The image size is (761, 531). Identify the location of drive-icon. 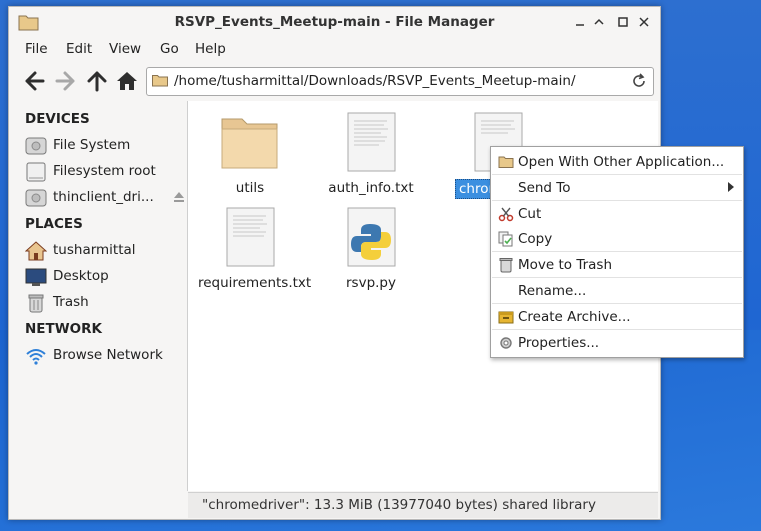
(36, 172).